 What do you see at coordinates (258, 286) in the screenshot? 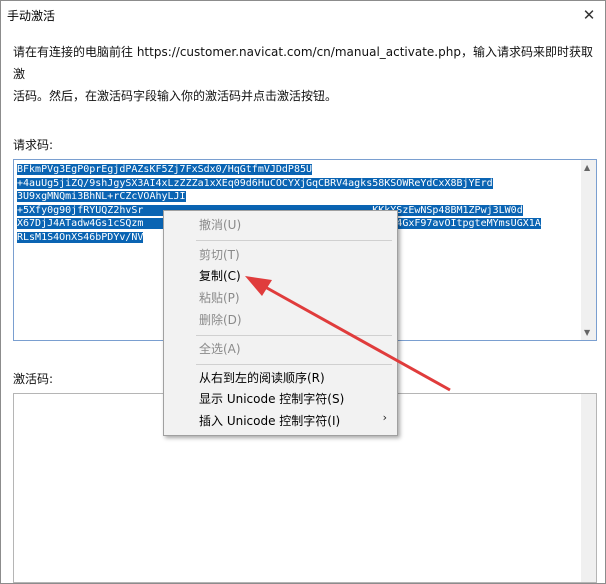
I see `arrow-head-icon` at bounding box center [258, 286].